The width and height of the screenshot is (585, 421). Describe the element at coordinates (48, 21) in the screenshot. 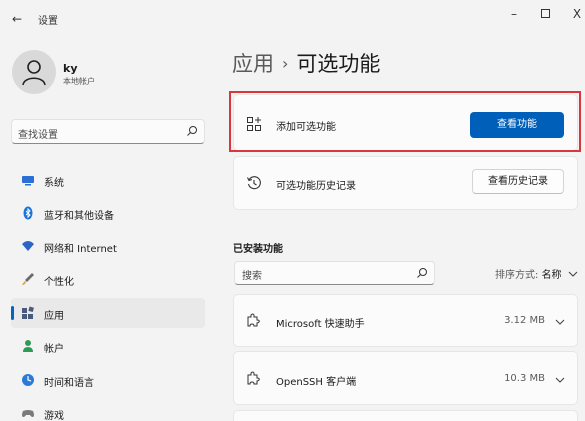

I see `app-title: 设置` at that location.